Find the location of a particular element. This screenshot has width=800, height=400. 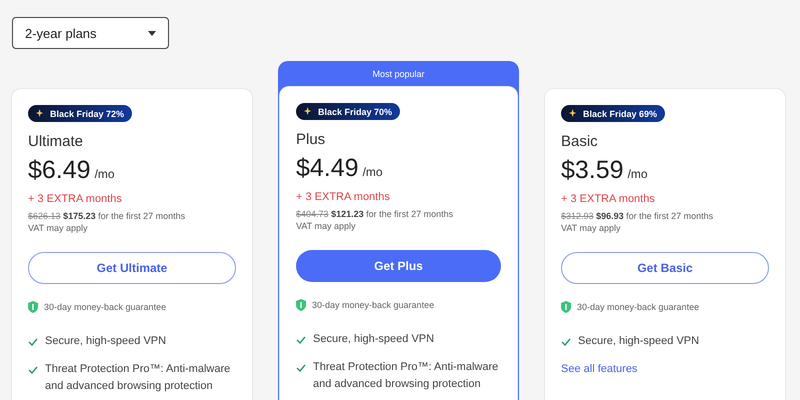

badge-text: Black Friday 72% is located at coordinates (87, 113).